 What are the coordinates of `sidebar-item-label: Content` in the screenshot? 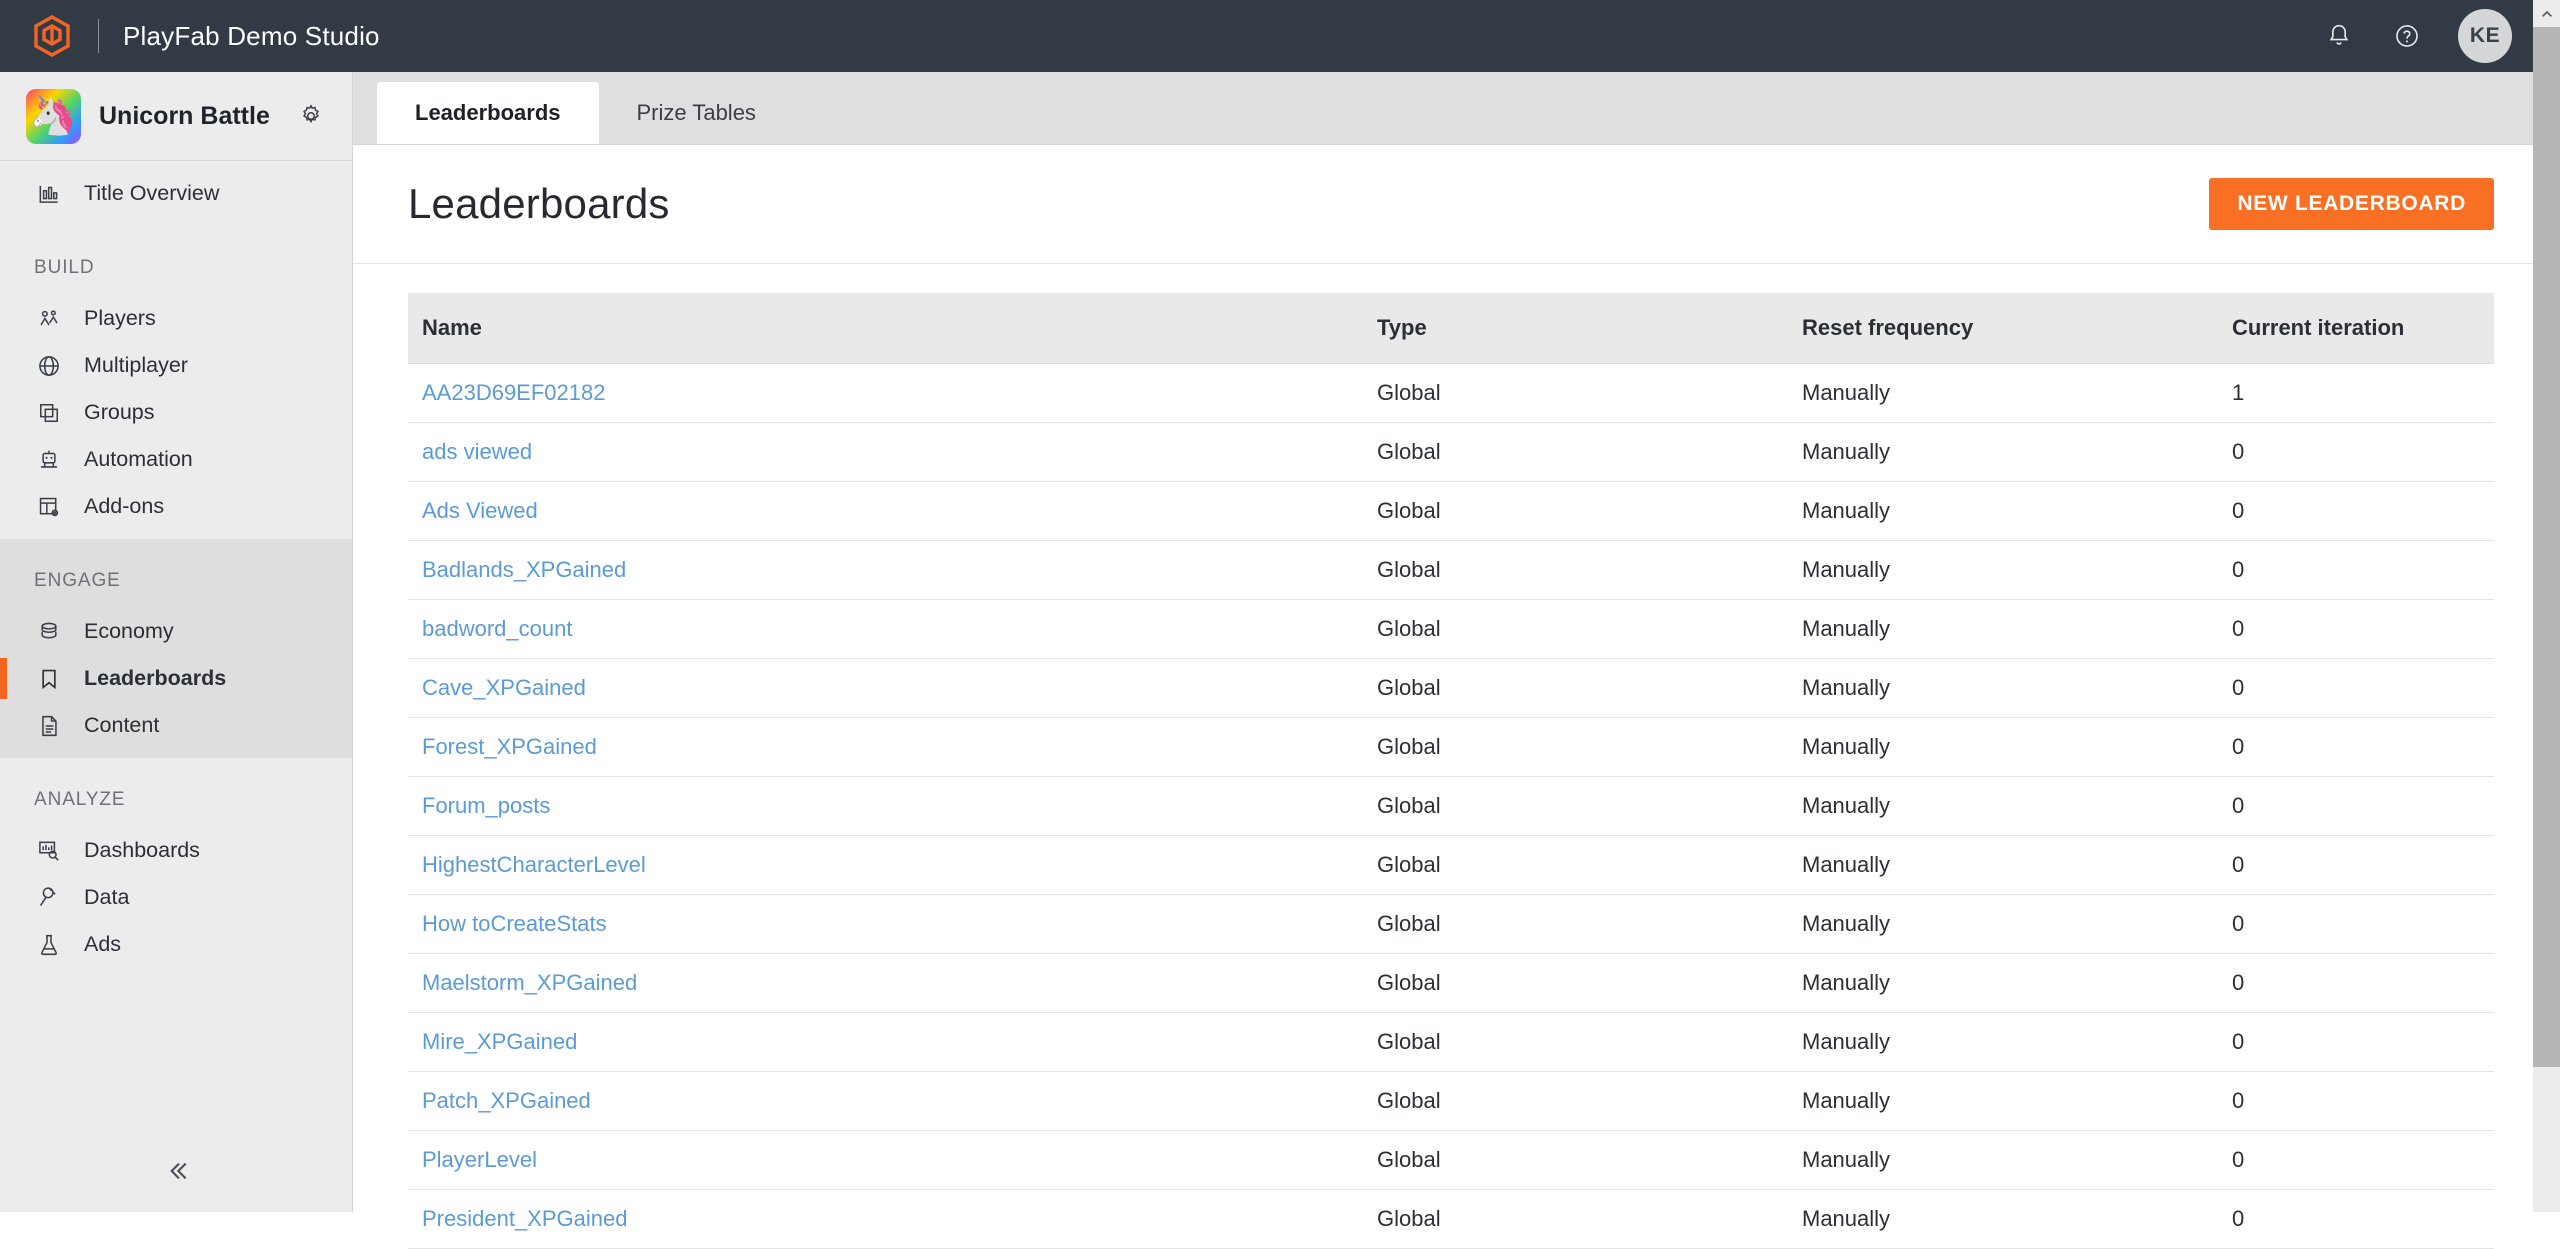 It's located at (122, 725).